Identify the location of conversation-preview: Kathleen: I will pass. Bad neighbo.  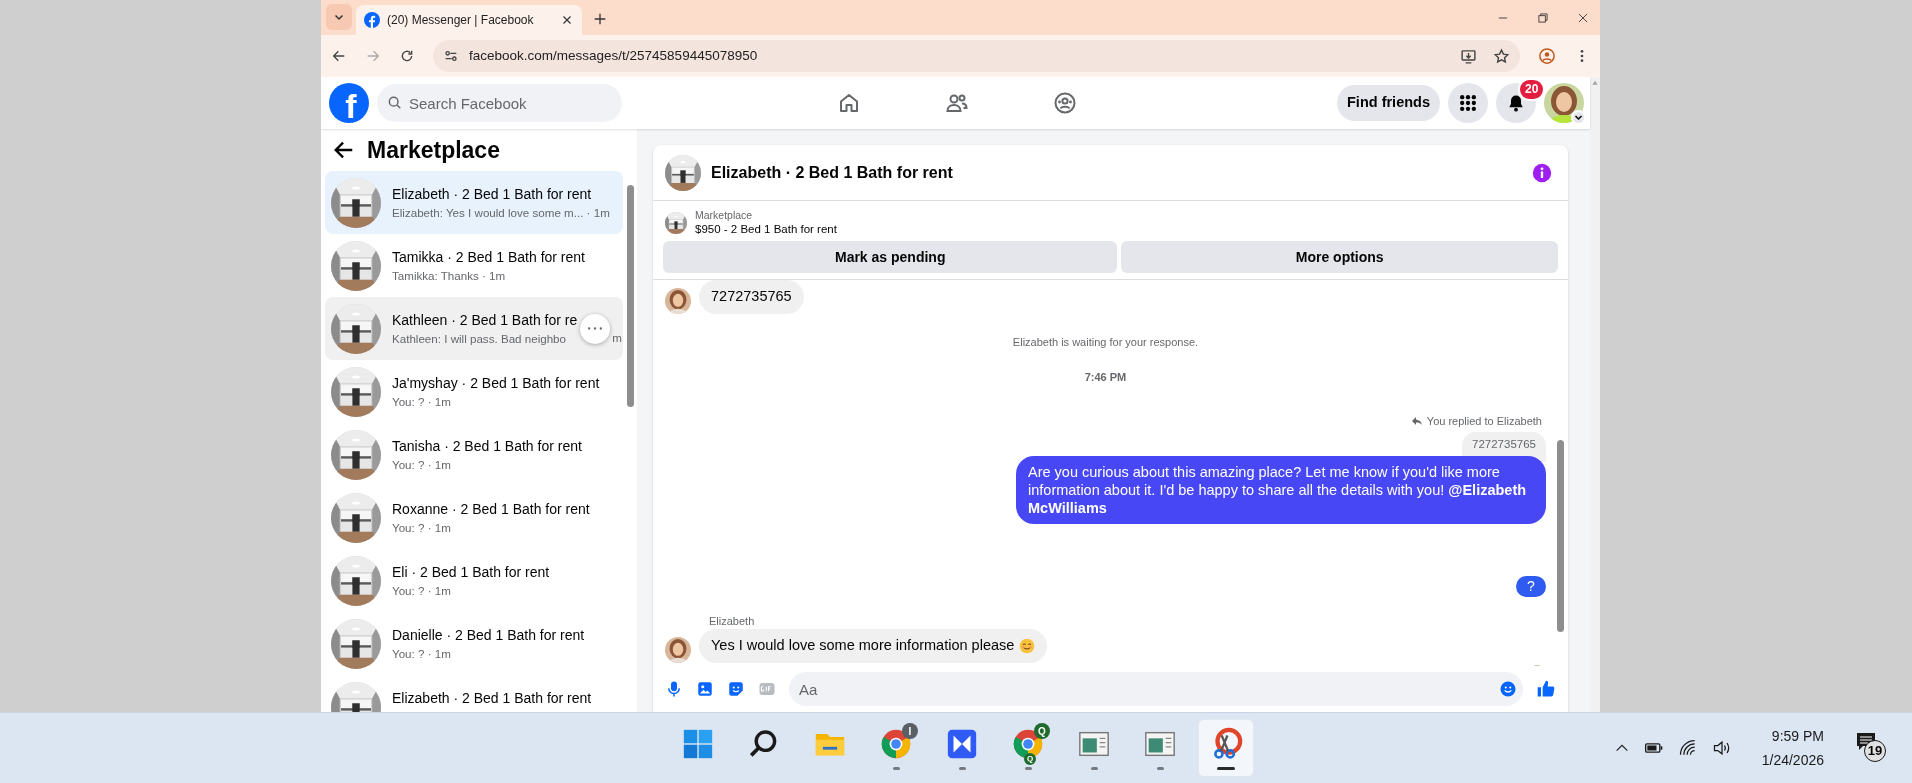
(480, 338).